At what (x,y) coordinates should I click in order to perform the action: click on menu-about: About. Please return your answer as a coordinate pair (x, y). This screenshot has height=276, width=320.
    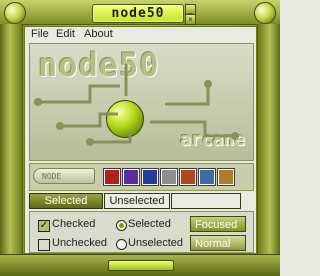
    Looking at the image, I should click on (98, 34).